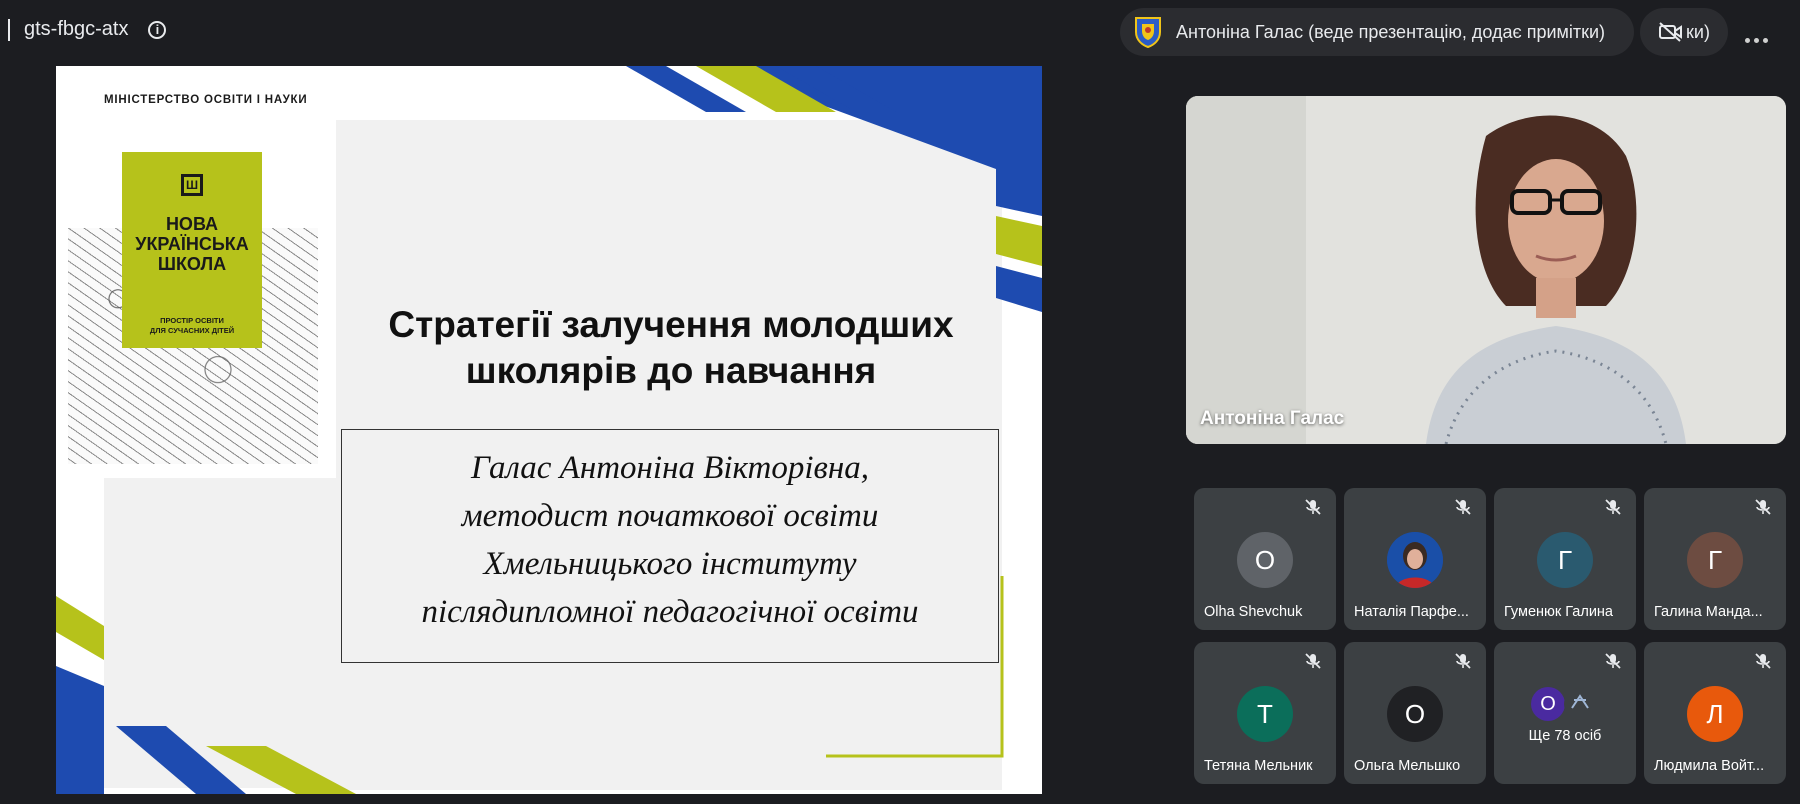 The width and height of the screenshot is (1800, 804). I want to click on avatar-photo, so click(1415, 560).